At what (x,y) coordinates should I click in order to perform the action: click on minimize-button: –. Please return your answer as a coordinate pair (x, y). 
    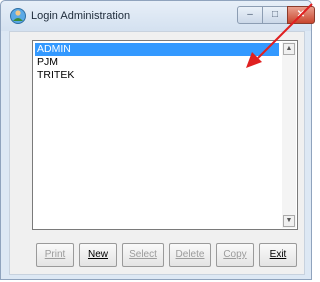
    Looking at the image, I should click on (250, 15).